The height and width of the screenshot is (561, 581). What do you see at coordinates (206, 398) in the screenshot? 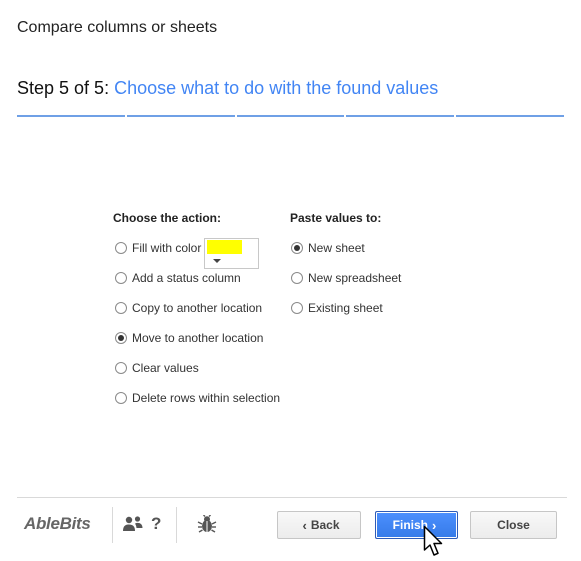
I see `radio-label: Delete rows within selection` at bounding box center [206, 398].